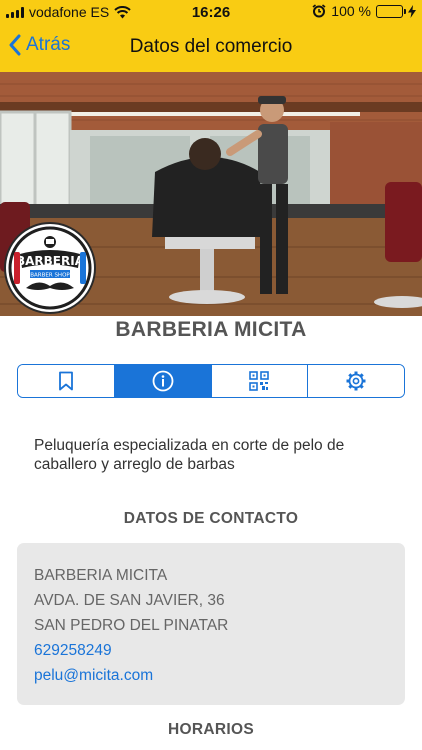  I want to click on battery-icon, so click(391, 11).